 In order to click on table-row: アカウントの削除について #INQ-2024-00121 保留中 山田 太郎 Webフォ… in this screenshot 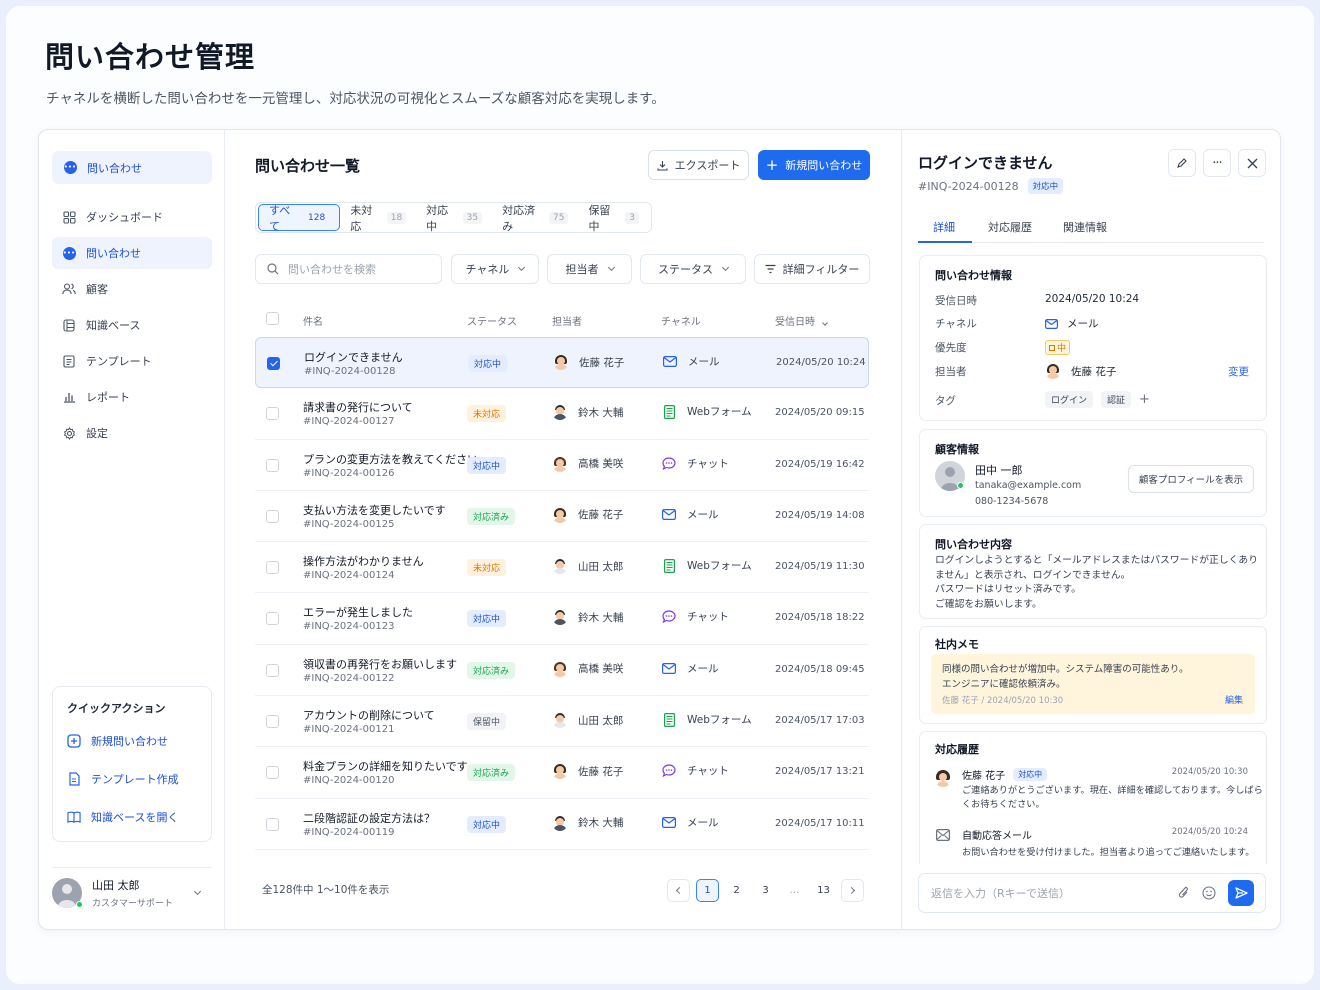, I will do `click(562, 722)`.